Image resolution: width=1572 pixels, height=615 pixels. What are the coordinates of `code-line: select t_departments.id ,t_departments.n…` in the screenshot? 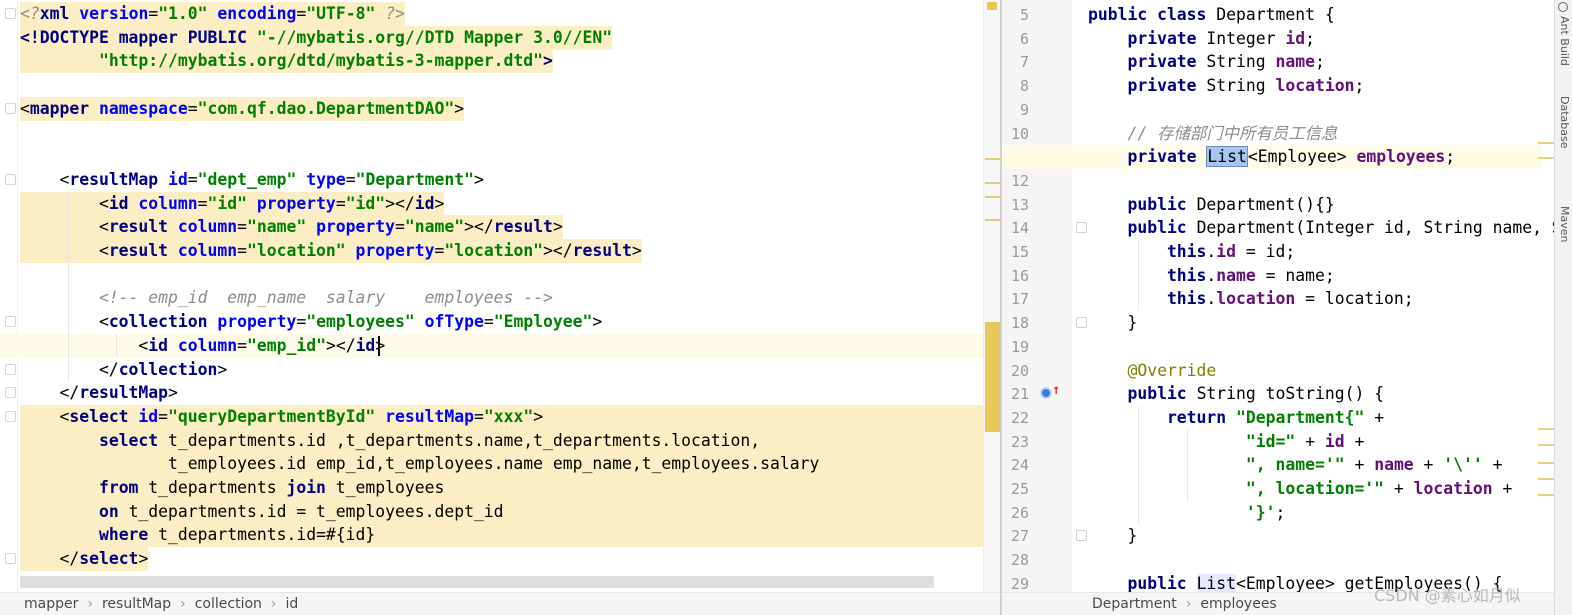 It's located at (503, 440).